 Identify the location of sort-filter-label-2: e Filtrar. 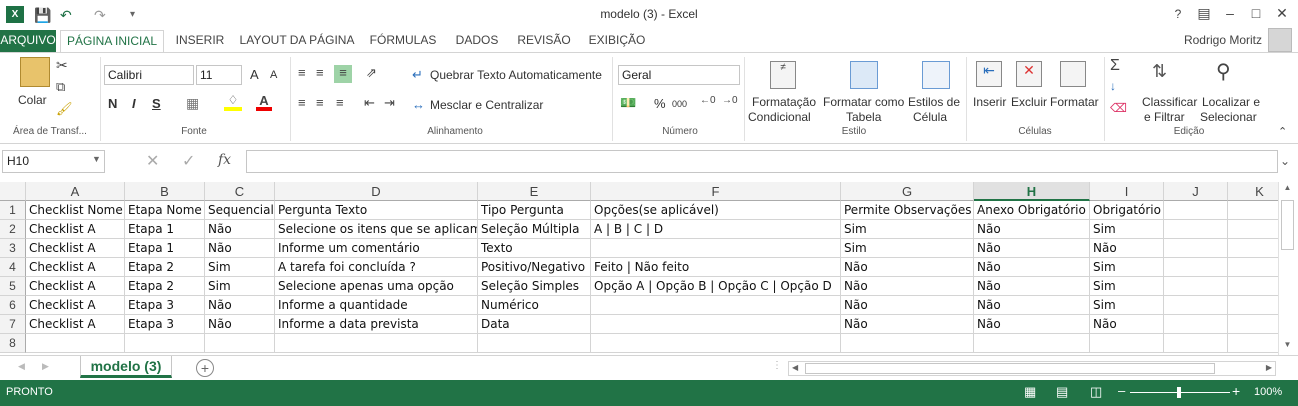
(1164, 117).